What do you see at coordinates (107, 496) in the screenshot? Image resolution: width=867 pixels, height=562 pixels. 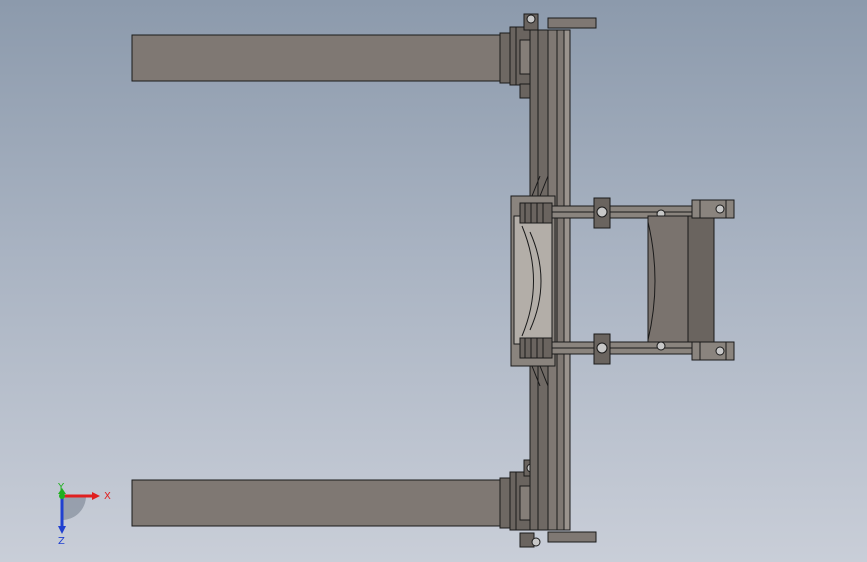 I see `x-axis-label: X` at bounding box center [107, 496].